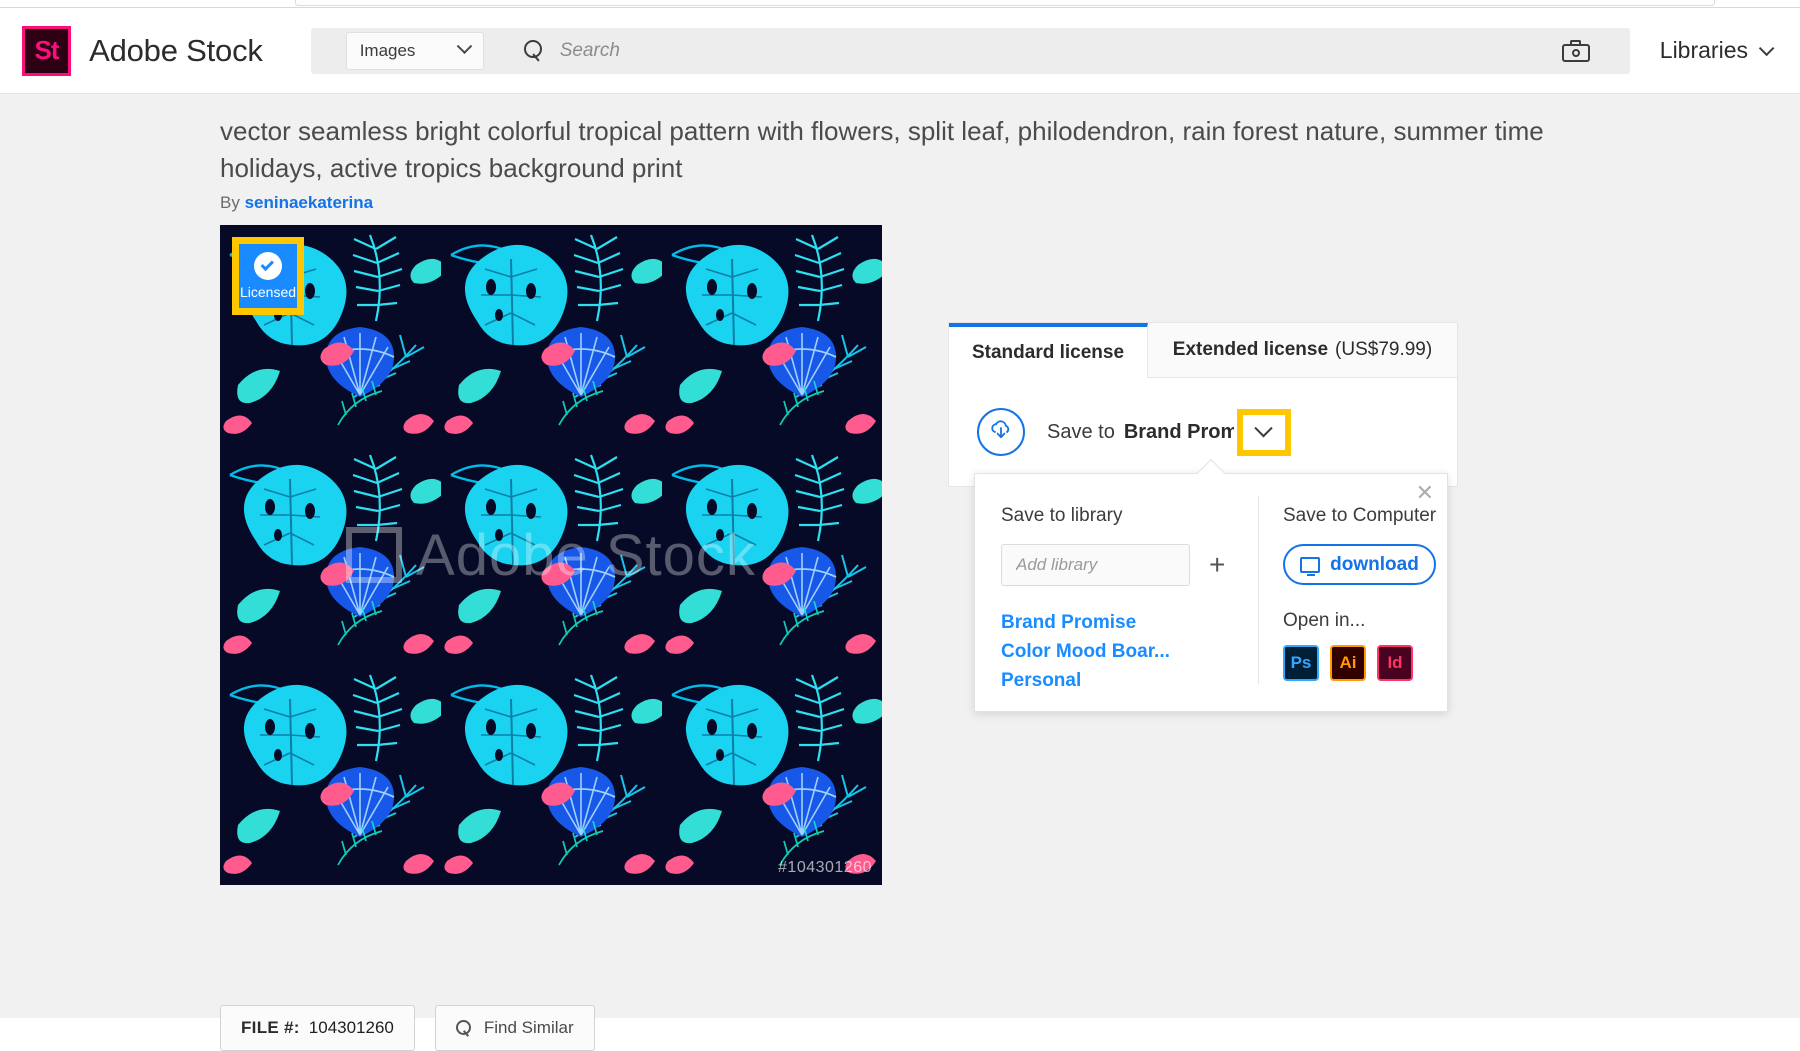  What do you see at coordinates (387, 50) in the screenshot?
I see `category-select-label: Images` at bounding box center [387, 50].